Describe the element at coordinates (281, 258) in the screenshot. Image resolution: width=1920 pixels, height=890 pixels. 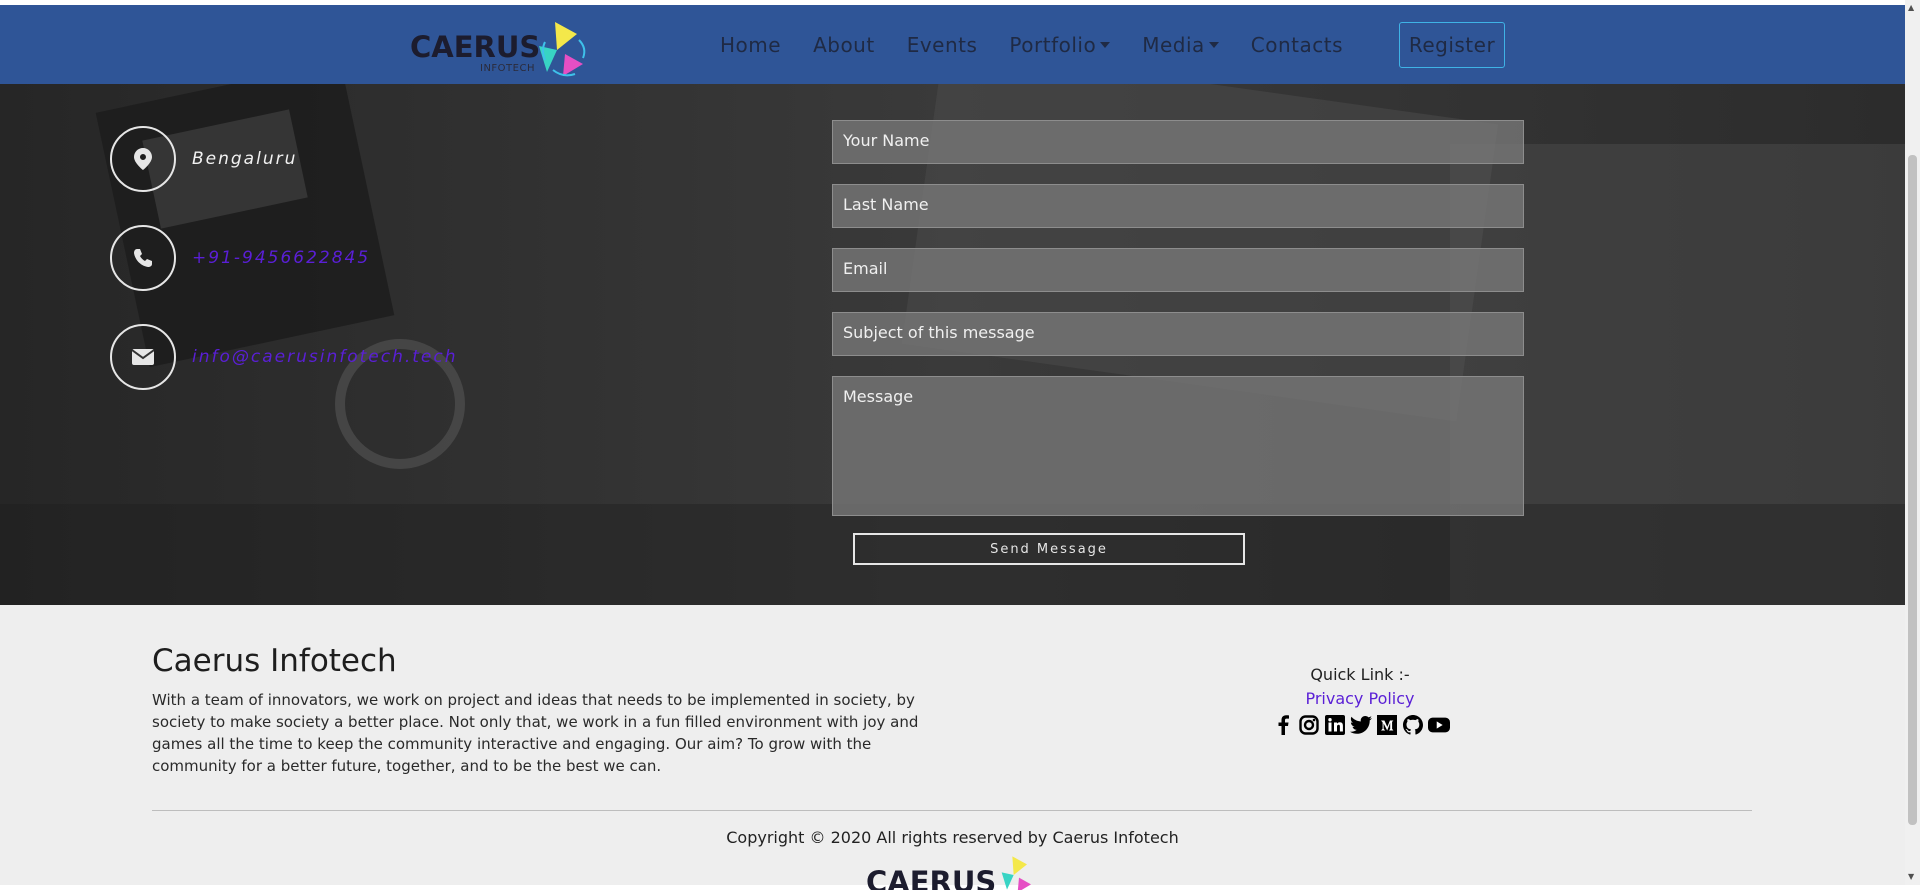
I see `phone-link: +91-9456622845` at that location.